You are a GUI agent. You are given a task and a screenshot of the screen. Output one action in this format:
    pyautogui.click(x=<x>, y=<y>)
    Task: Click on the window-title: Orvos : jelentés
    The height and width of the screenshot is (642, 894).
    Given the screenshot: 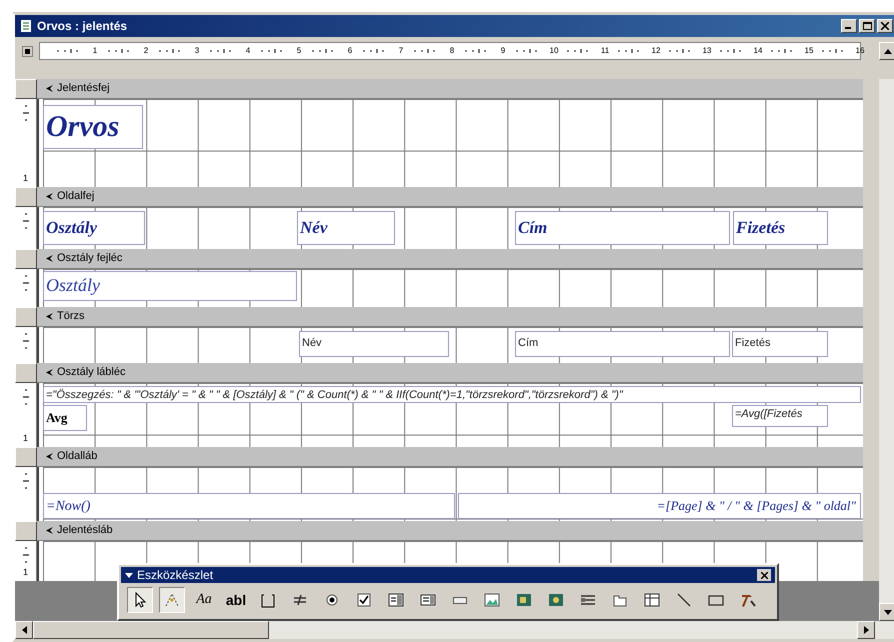 What is the action you would take?
    pyautogui.click(x=82, y=26)
    